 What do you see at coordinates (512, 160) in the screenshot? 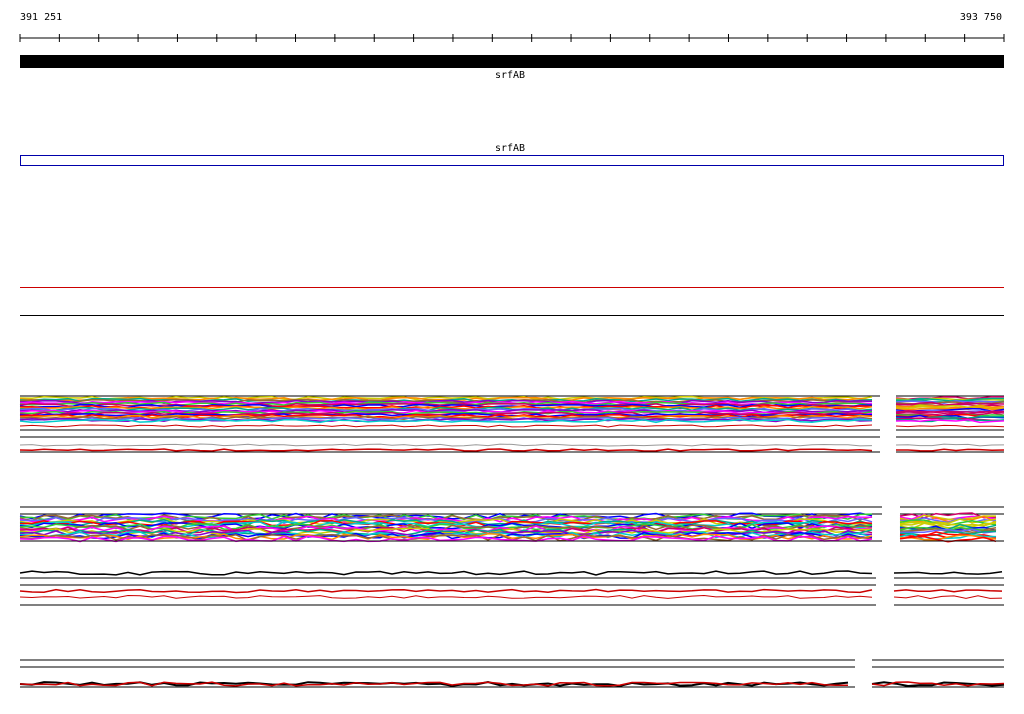
I see `annotation-box-srfAB` at bounding box center [512, 160].